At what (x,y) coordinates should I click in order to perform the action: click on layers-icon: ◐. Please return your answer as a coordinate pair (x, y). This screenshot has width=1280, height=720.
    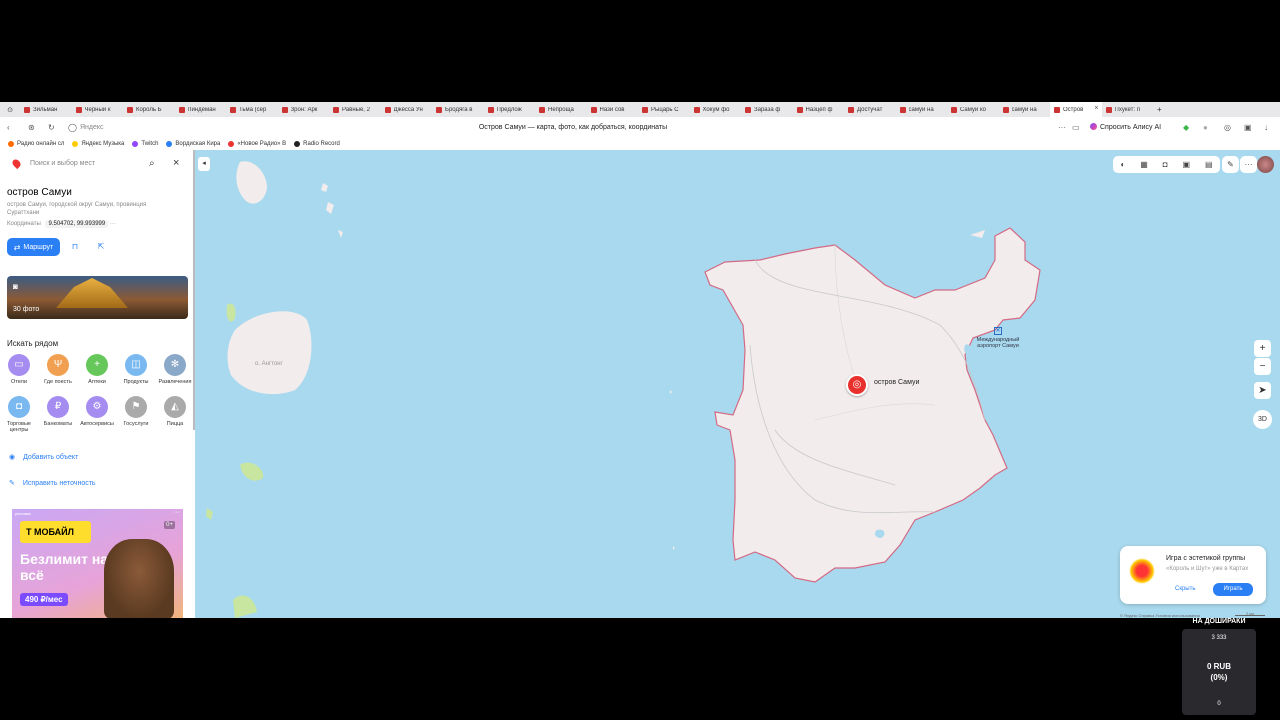
    Looking at the image, I should click on (1122, 164).